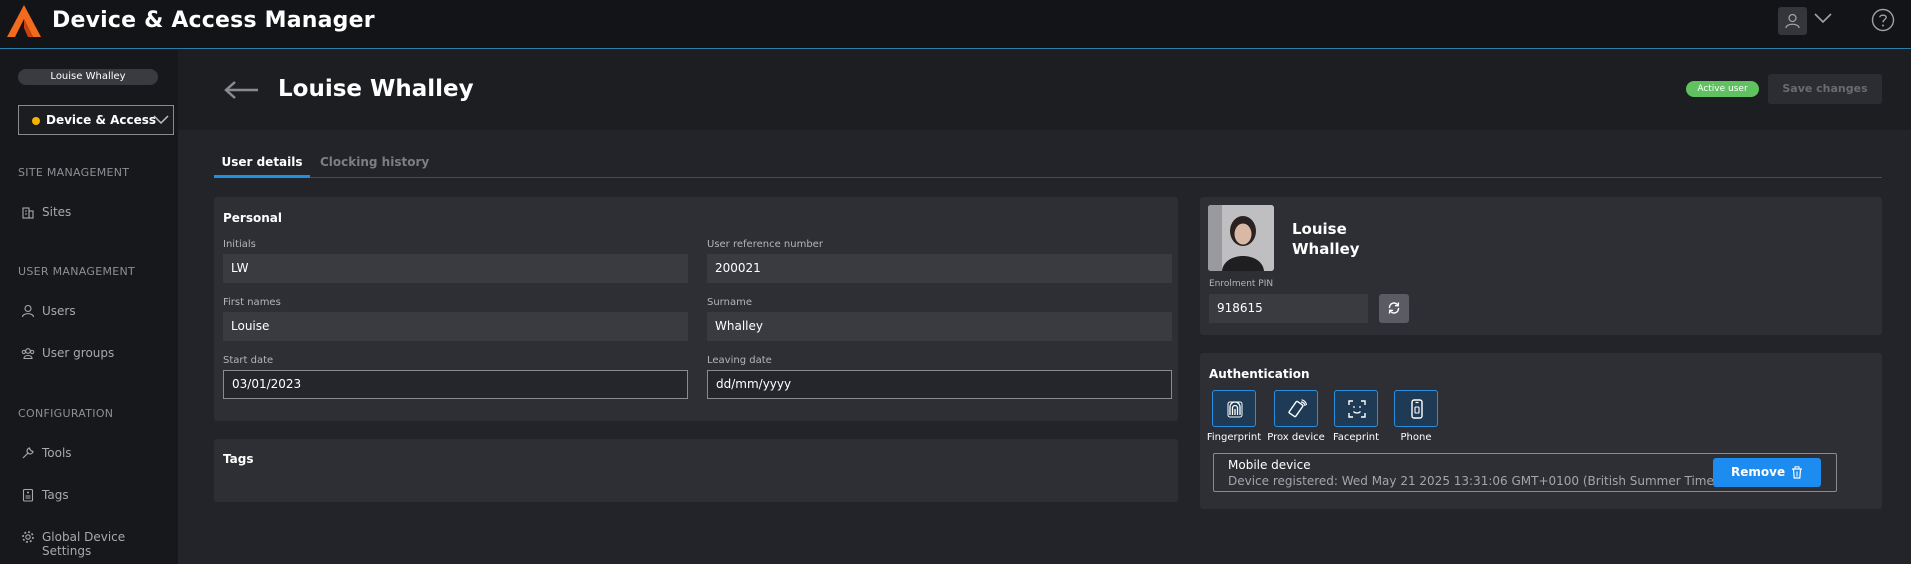  What do you see at coordinates (765, 244) in the screenshot?
I see `reference-label: User reference number` at bounding box center [765, 244].